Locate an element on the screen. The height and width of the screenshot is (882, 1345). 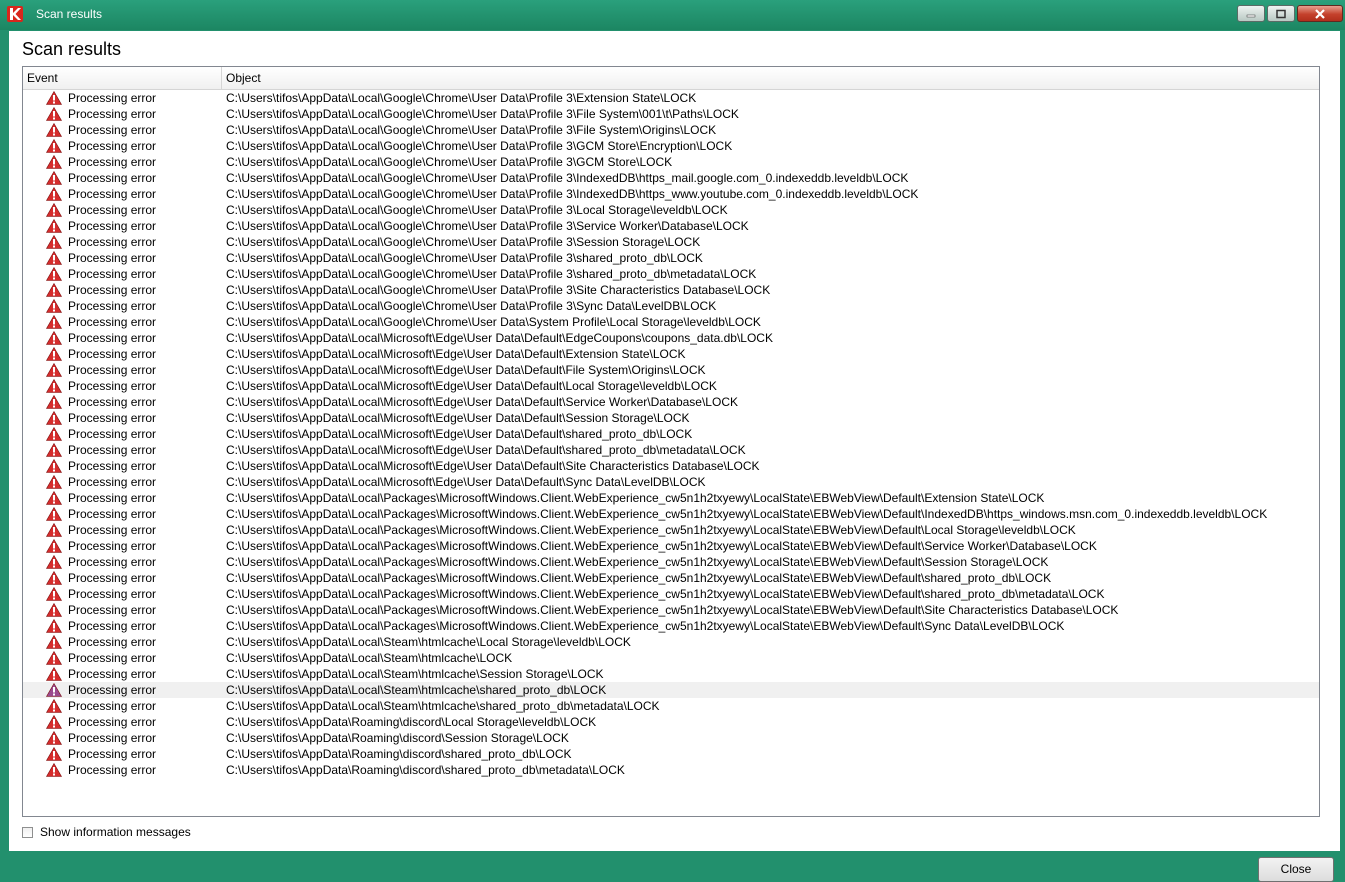
window-close-button is located at coordinates (1320, 13).